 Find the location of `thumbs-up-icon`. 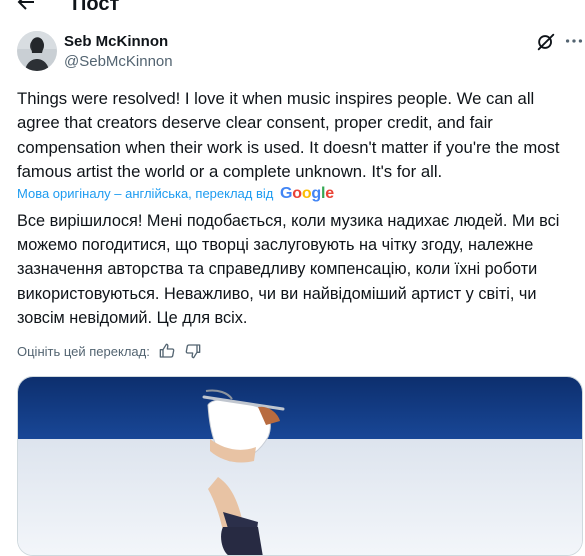

thumbs-up-icon is located at coordinates (167, 351).